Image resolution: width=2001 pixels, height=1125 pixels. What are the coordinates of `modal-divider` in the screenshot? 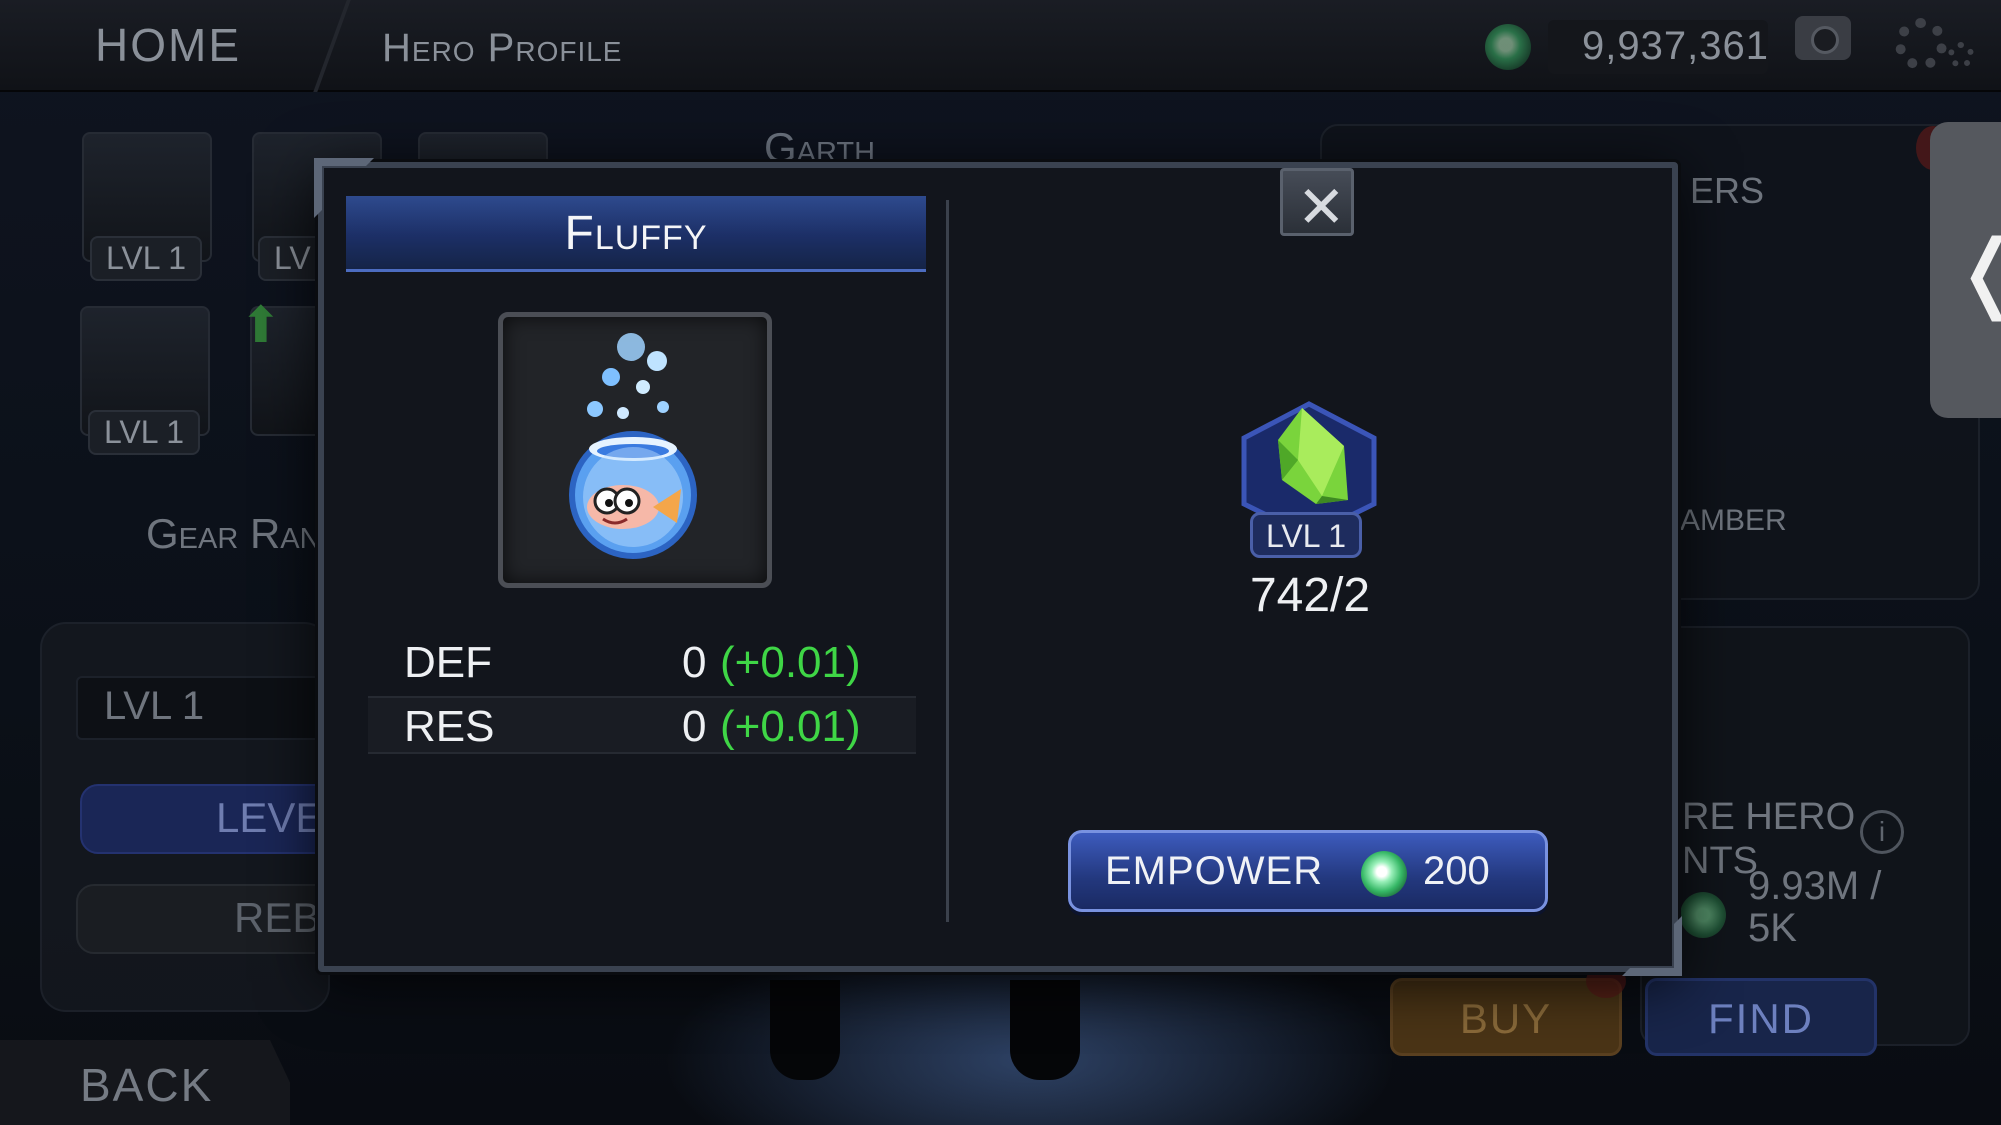 It's located at (947, 561).